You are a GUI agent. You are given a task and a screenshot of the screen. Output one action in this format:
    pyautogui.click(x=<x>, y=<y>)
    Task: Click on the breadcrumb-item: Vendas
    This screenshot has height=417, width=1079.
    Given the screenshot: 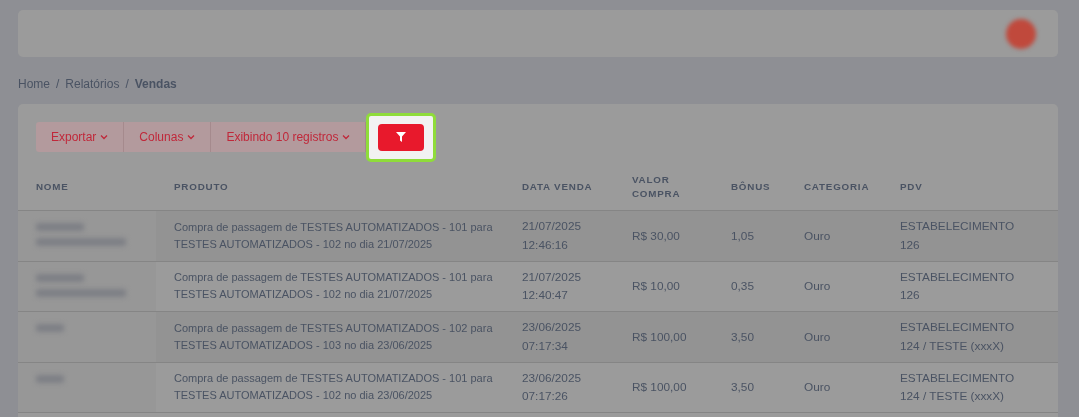 What is the action you would take?
    pyautogui.click(x=155, y=84)
    